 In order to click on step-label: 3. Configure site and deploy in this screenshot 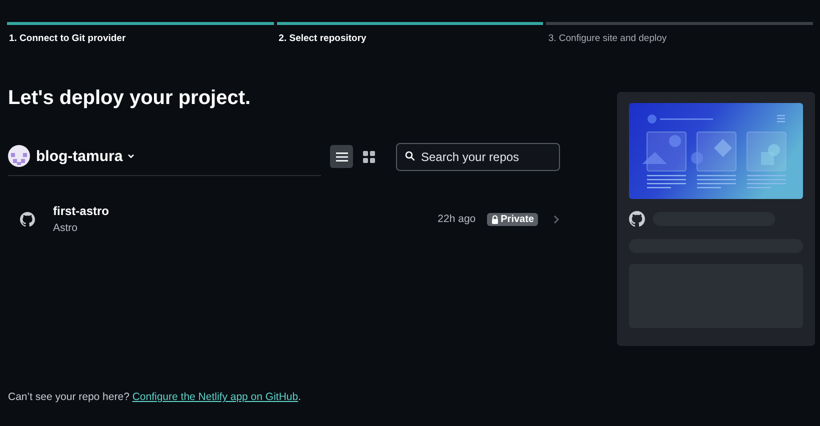, I will do `click(607, 38)`.